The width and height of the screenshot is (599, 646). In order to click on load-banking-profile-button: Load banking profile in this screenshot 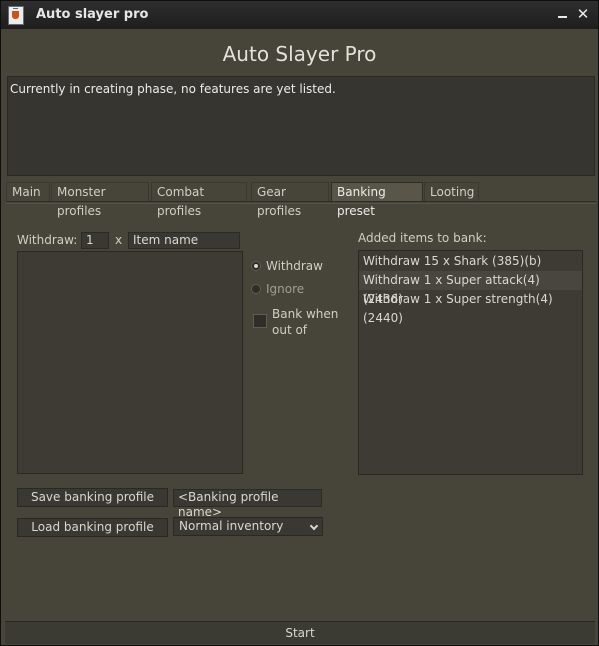, I will do `click(92, 527)`.